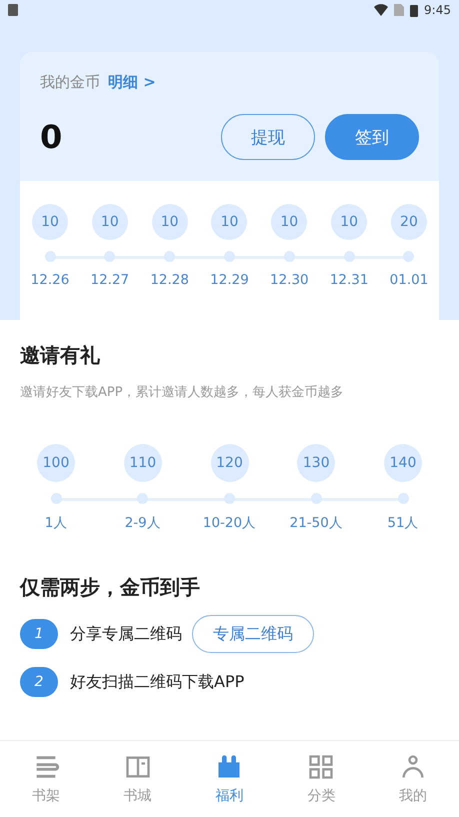 The image size is (459, 817). Describe the element at coordinates (132, 82) in the screenshot. I see `detail-link: 明细 >` at that location.